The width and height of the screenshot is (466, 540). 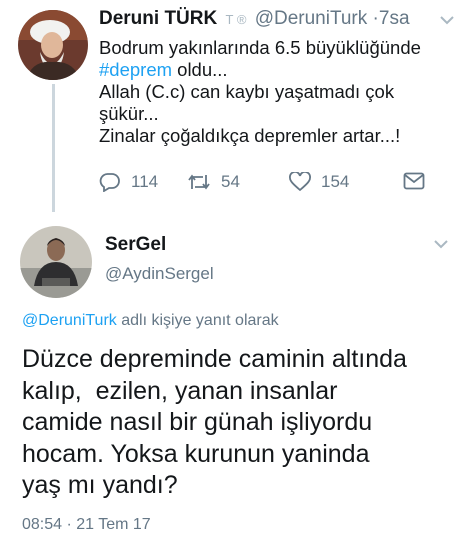 What do you see at coordinates (159, 274) in the screenshot?
I see `handle: @AydinSergel` at bounding box center [159, 274].